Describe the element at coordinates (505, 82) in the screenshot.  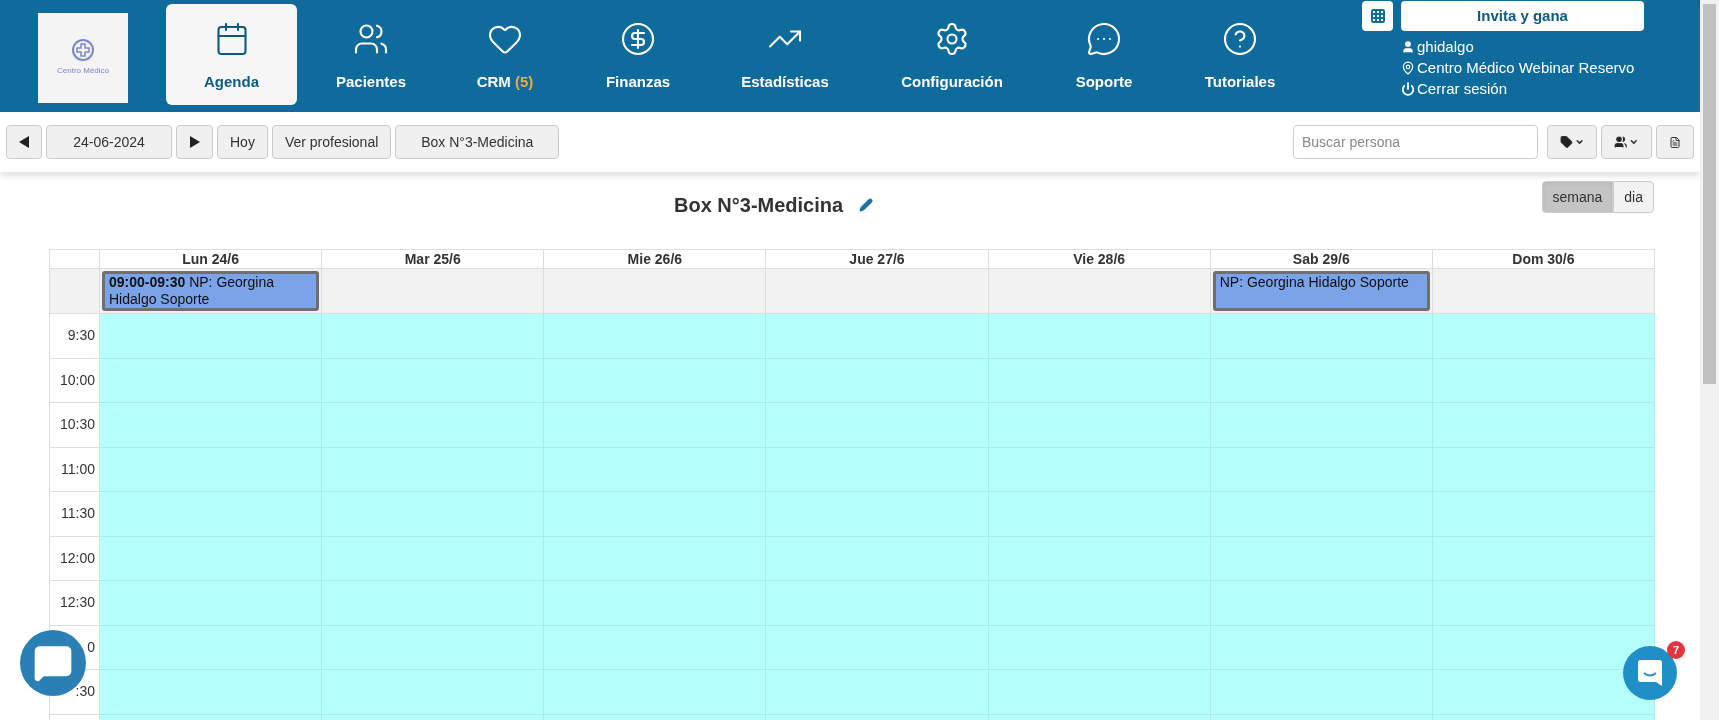
I see `nav-label: CRM (5)` at that location.